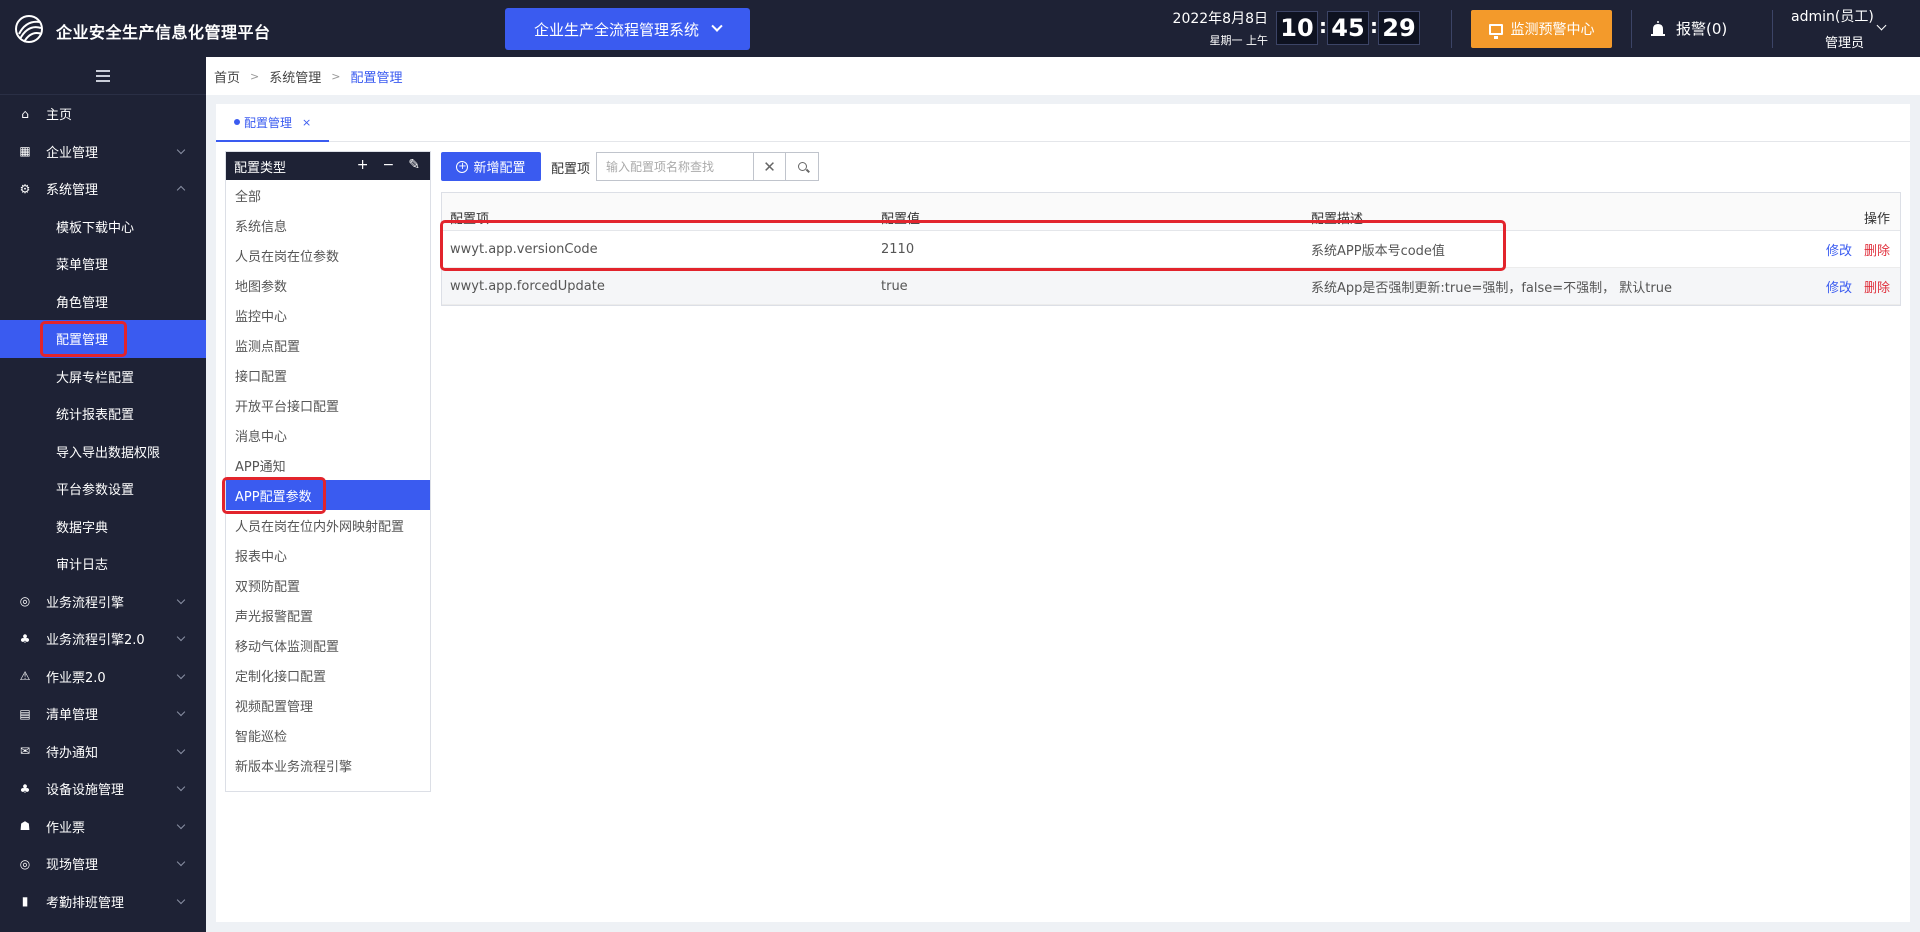  Describe the element at coordinates (103, 227) in the screenshot. I see `sidebar-subitem: 模板下载中心` at that location.